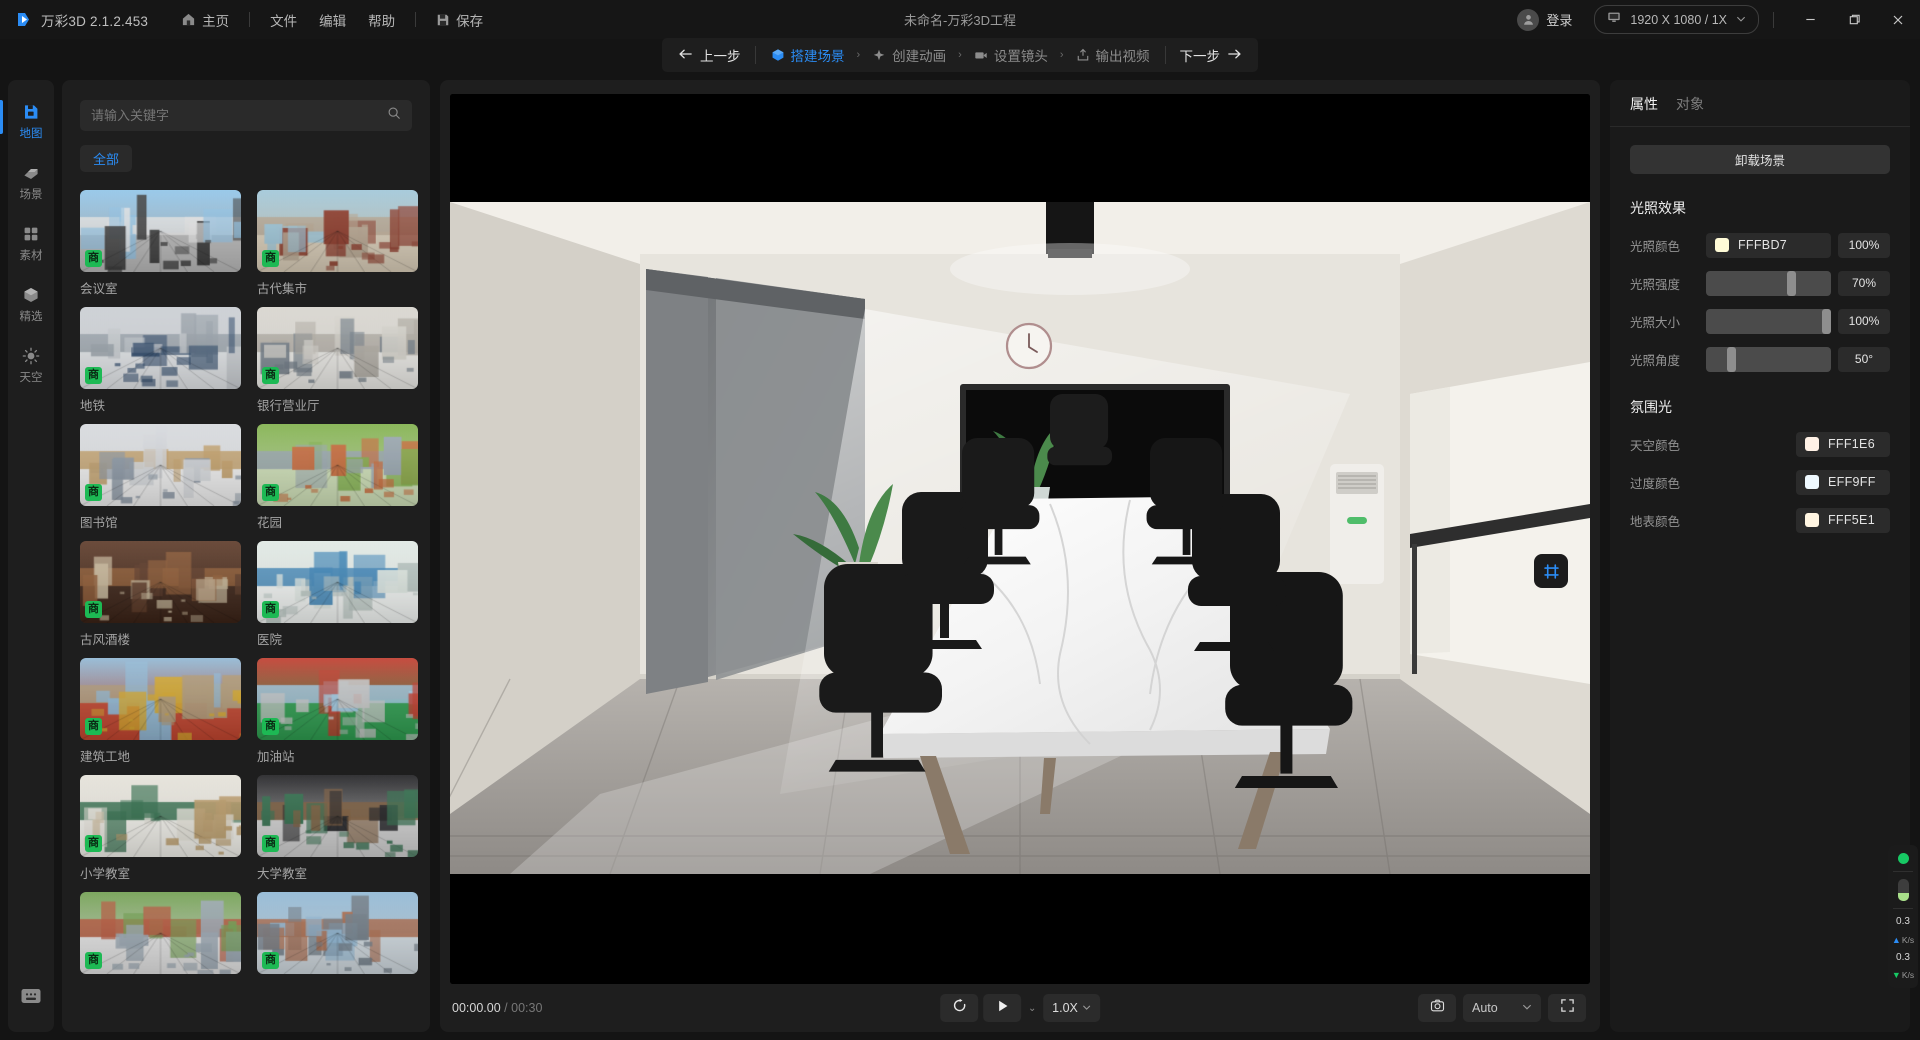  I want to click on scene-card: 商花园, so click(337, 477).